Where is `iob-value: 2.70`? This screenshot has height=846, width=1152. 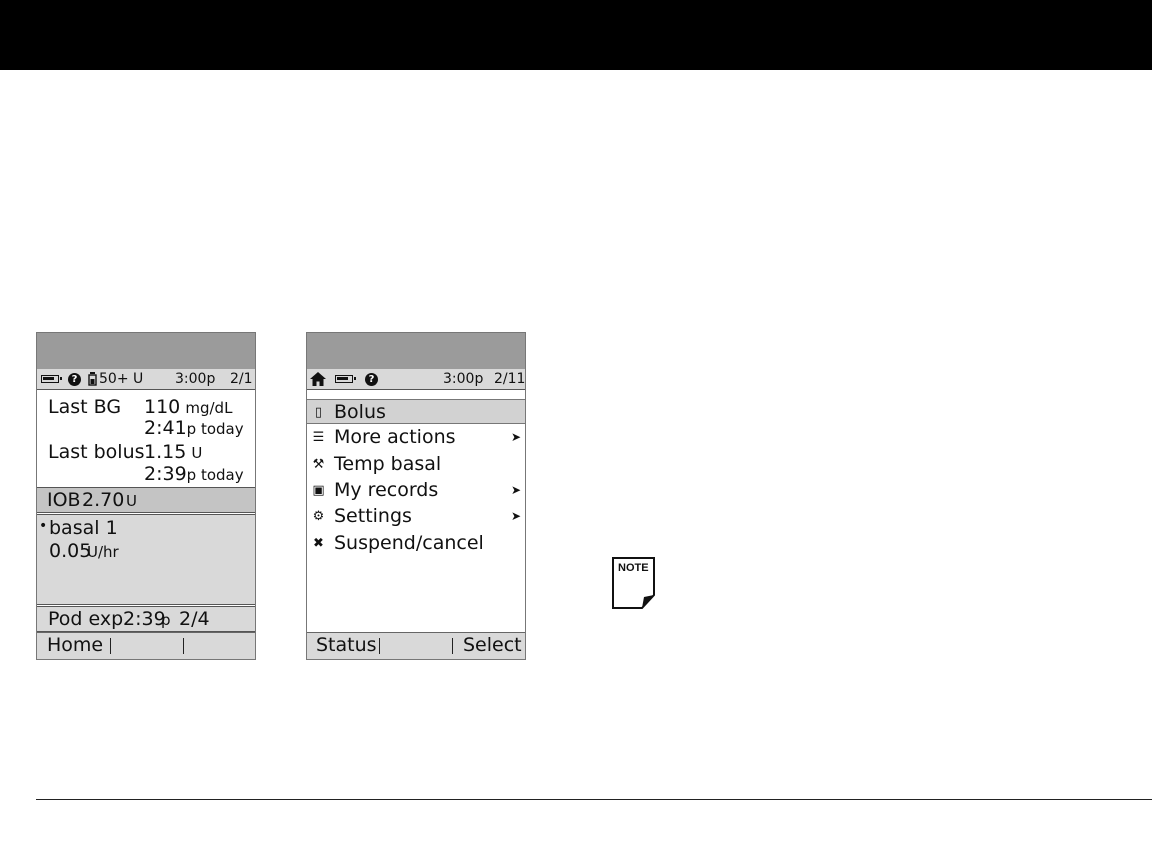
iob-value: 2.70 is located at coordinates (103, 500).